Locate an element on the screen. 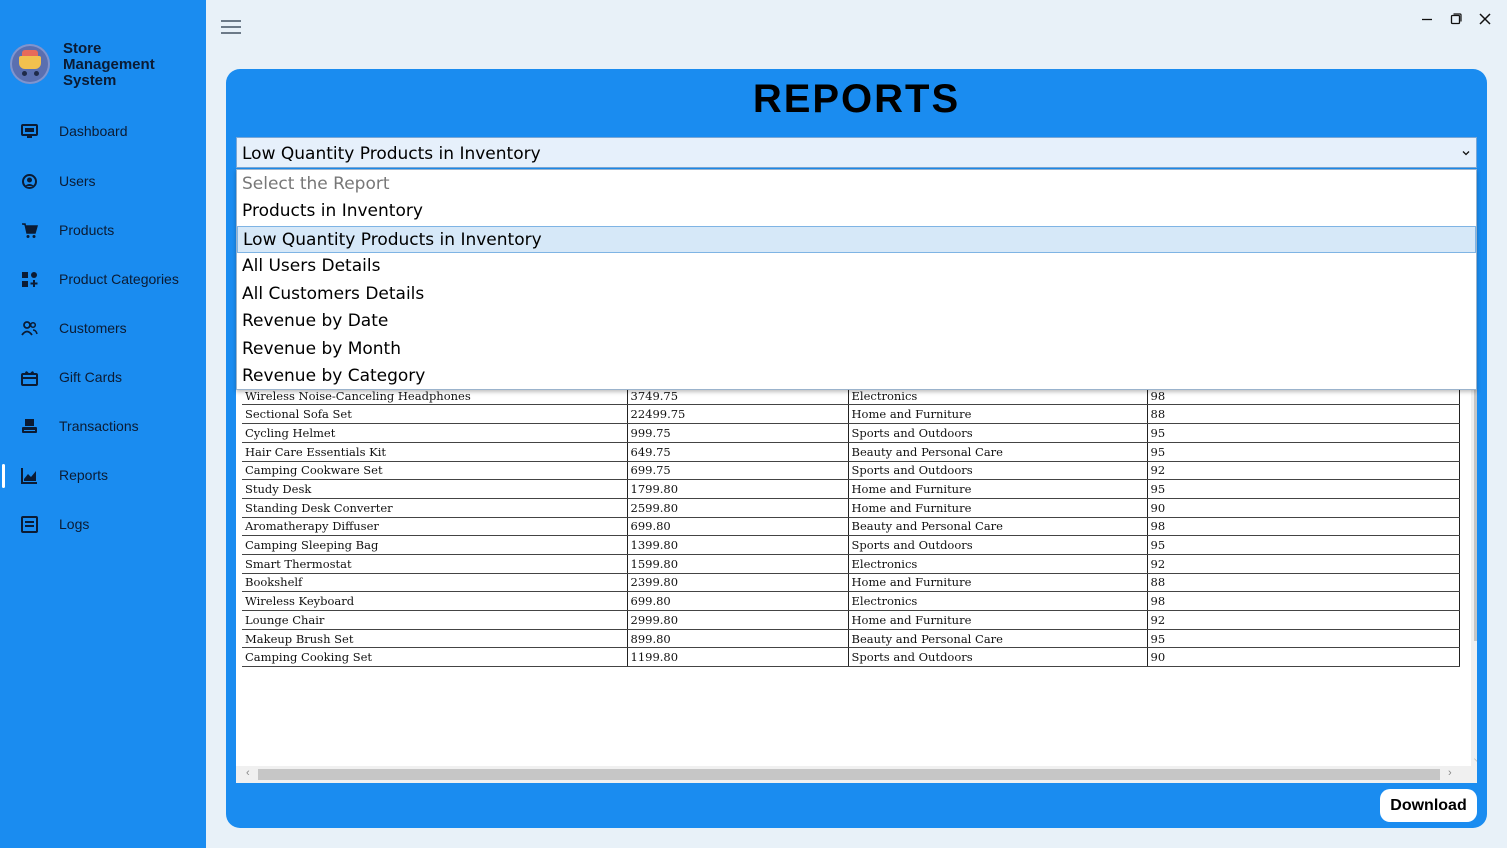  sidebar-item-label: Gift Cards is located at coordinates (91, 377).